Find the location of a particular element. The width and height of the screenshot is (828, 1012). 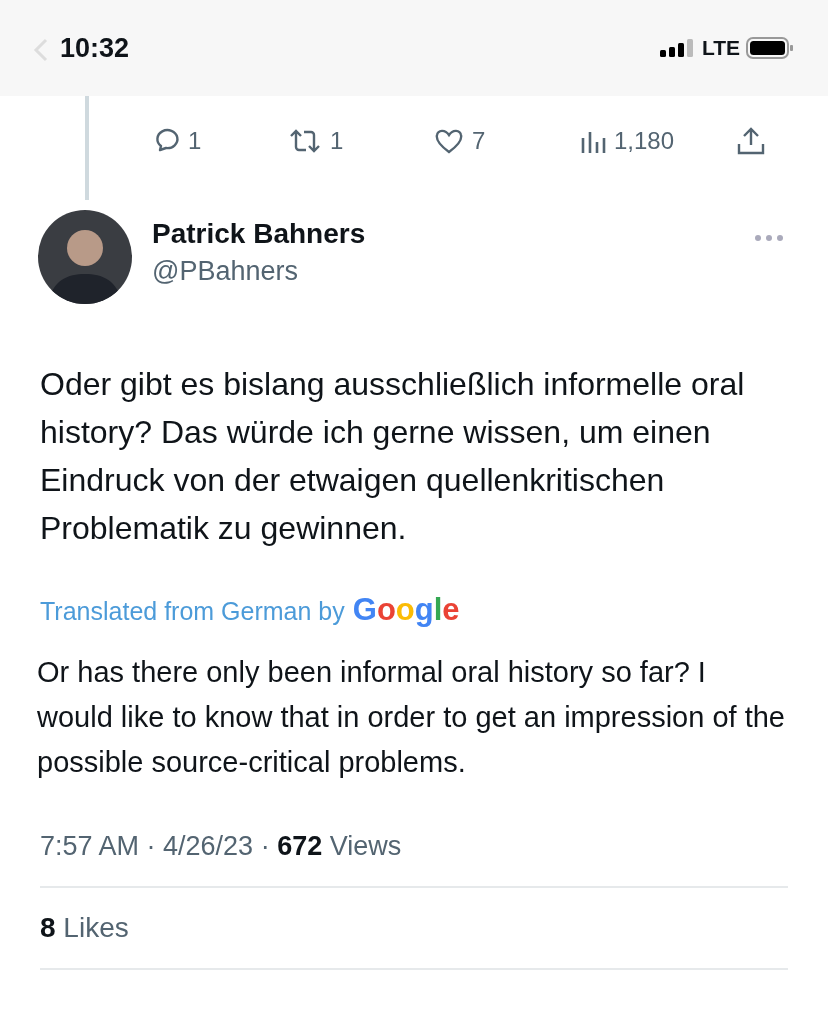

clock-time: 10:32 is located at coordinates (95, 48).